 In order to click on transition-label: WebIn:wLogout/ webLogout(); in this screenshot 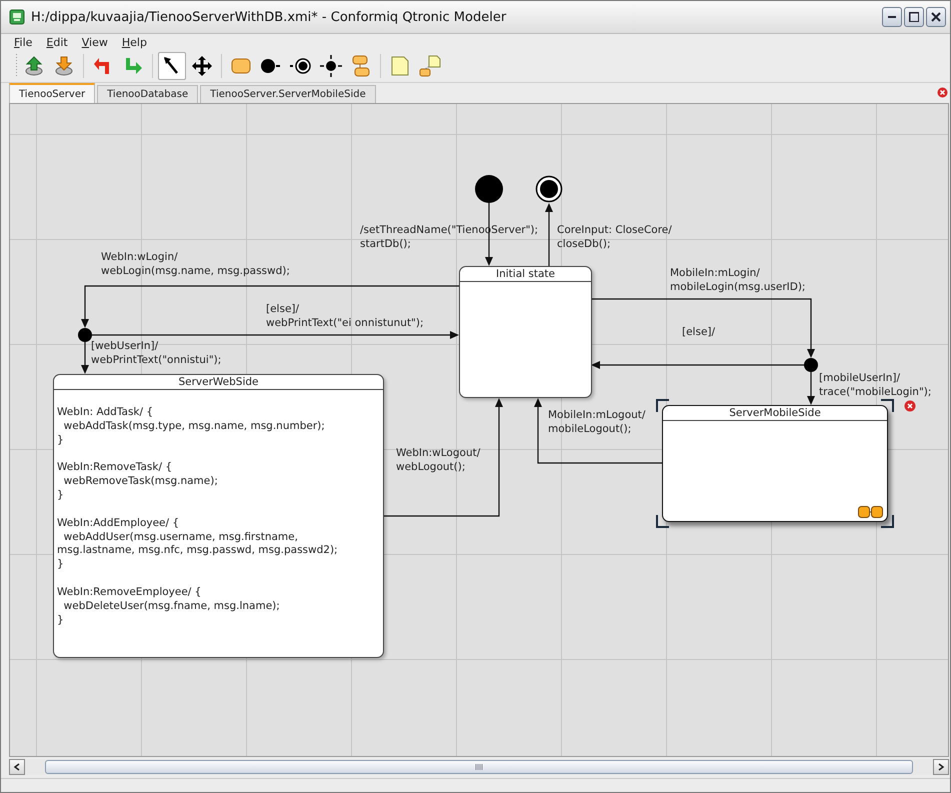, I will do `click(438, 460)`.